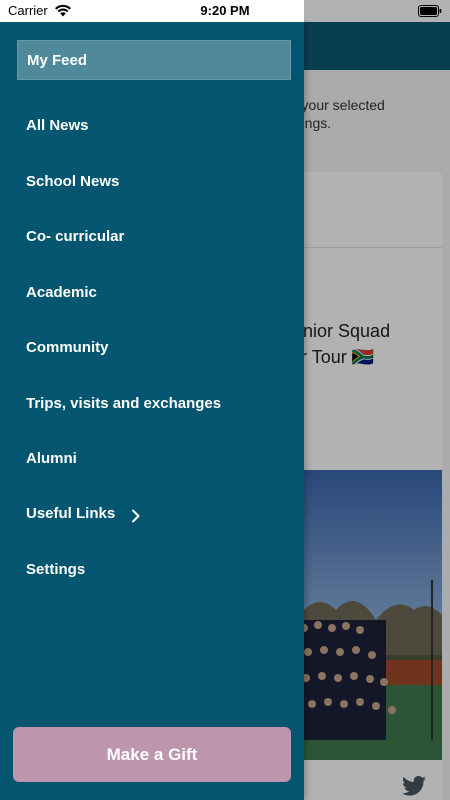 The image size is (450, 800). I want to click on menu-item-co-curricular: Co- curricular, so click(152, 237).